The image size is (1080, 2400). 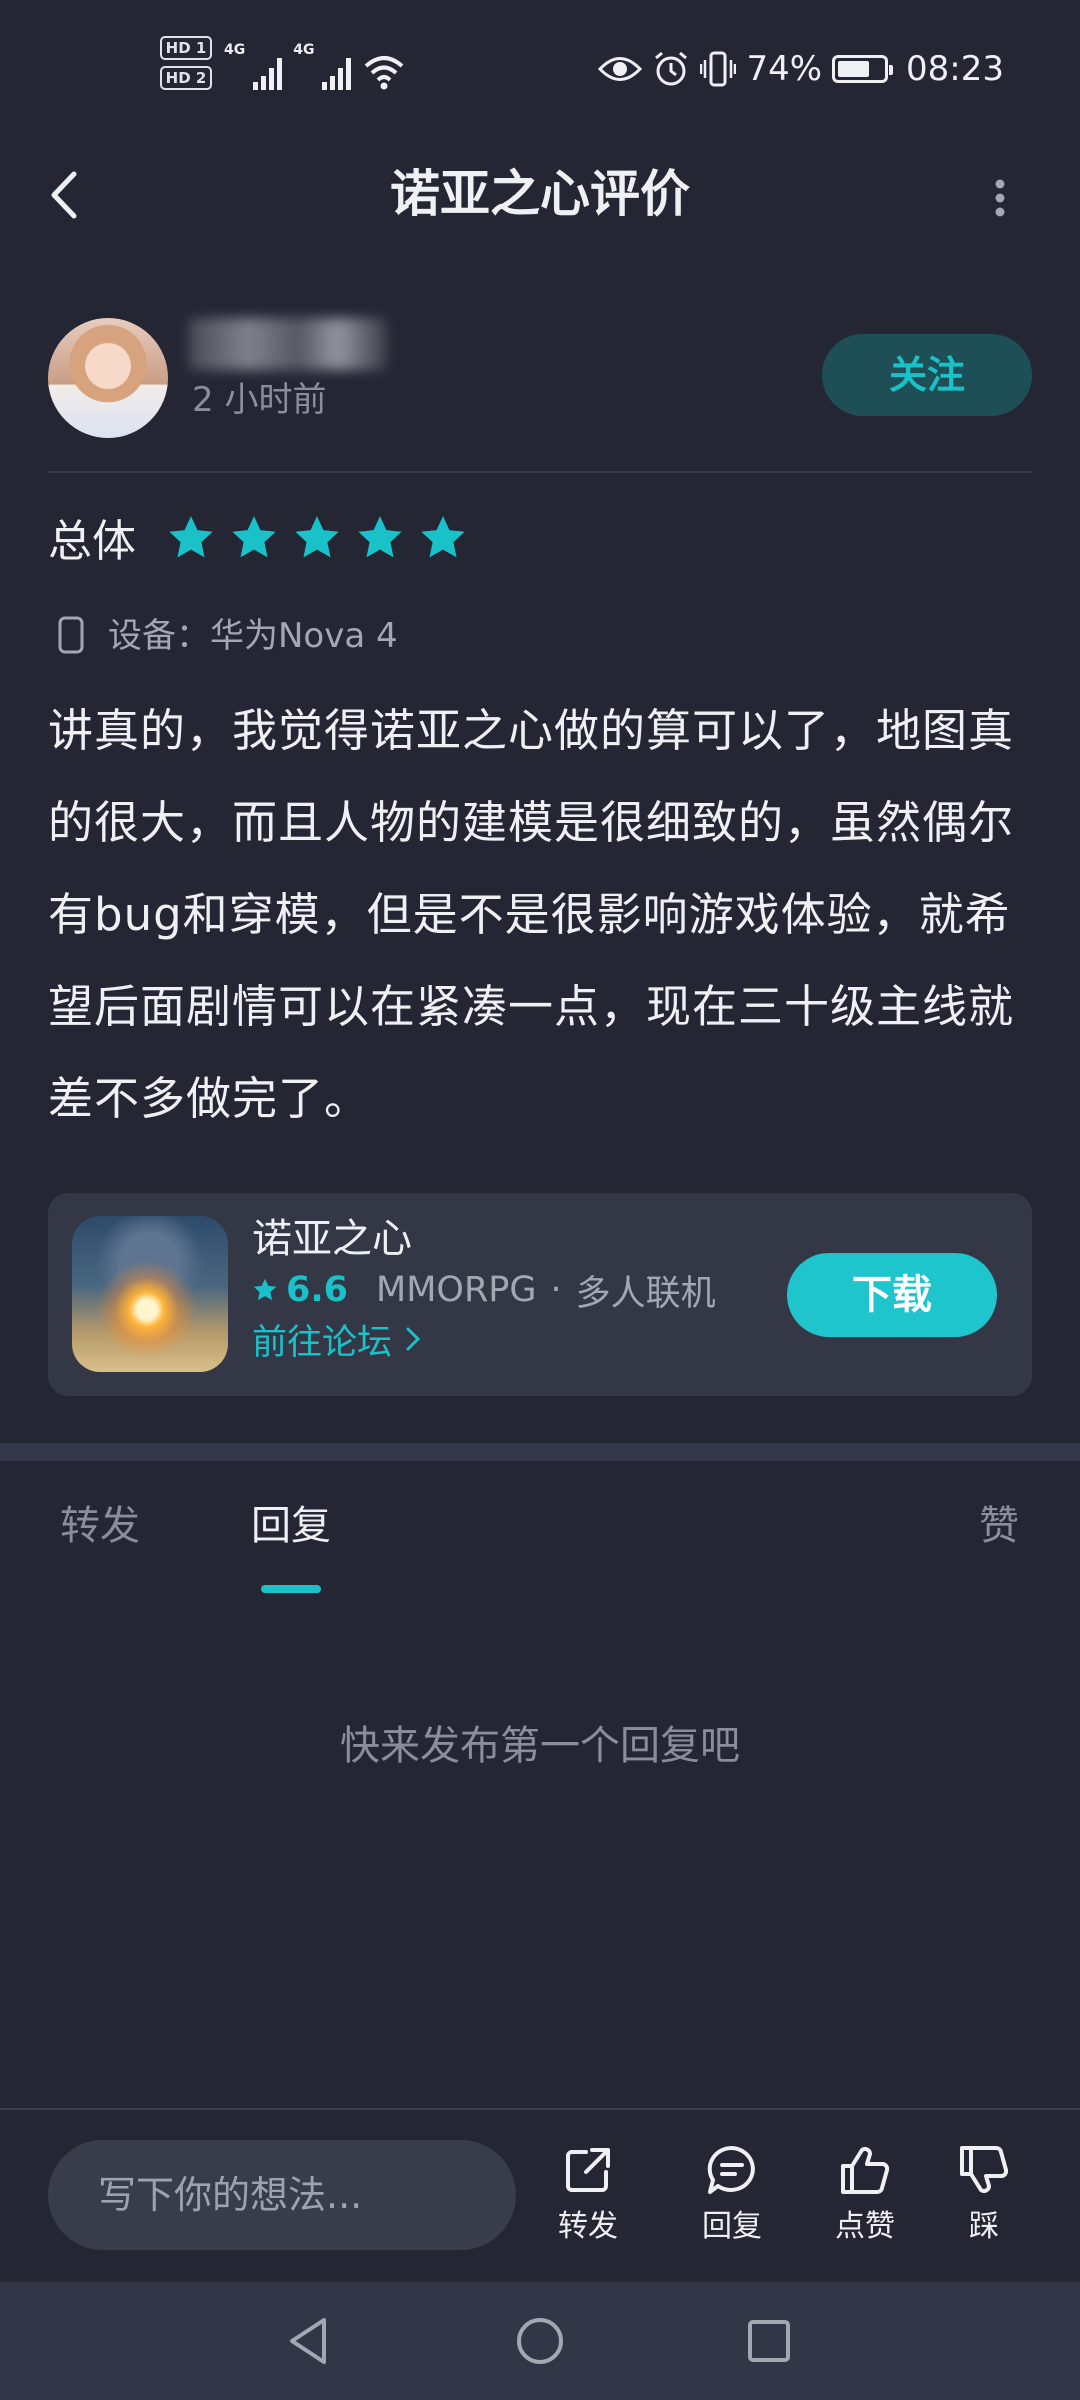 What do you see at coordinates (540, 1452) in the screenshot?
I see `section-separator` at bounding box center [540, 1452].